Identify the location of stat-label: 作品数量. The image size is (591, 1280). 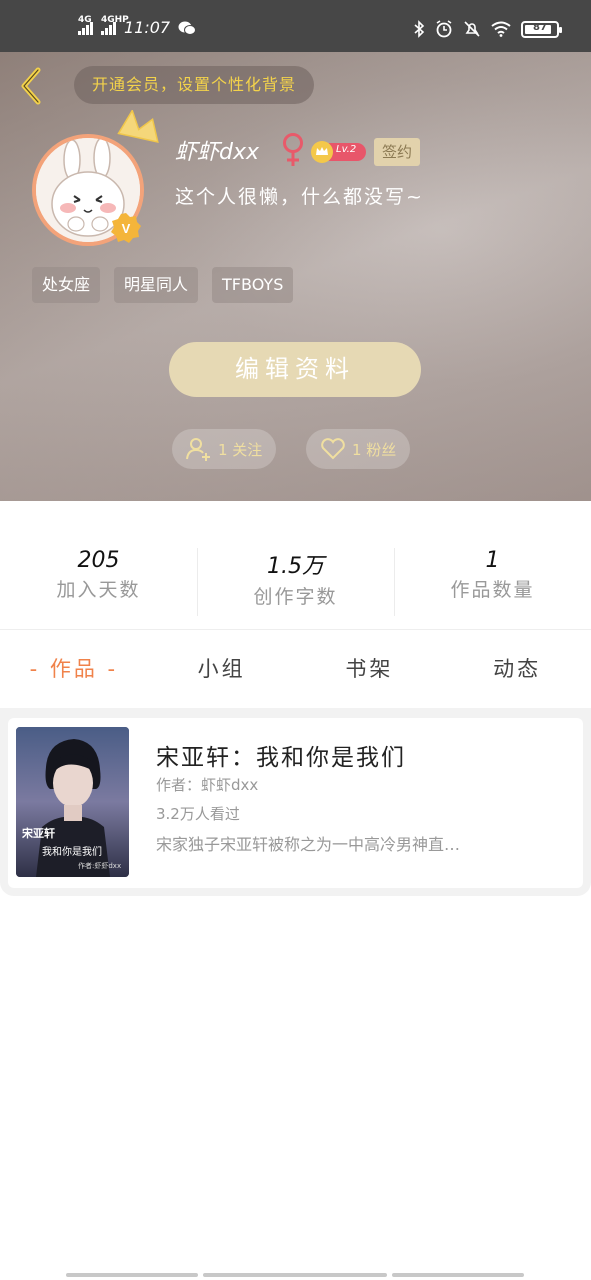
(492, 590).